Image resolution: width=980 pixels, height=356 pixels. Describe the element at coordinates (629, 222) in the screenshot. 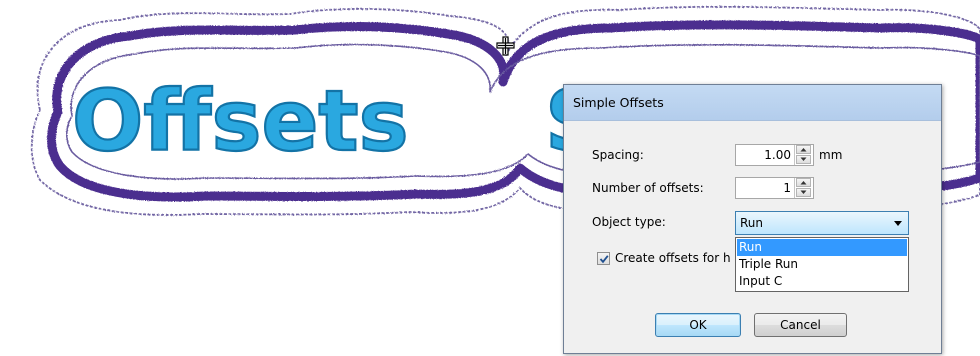

I see `object-type-label: Object type:` at that location.